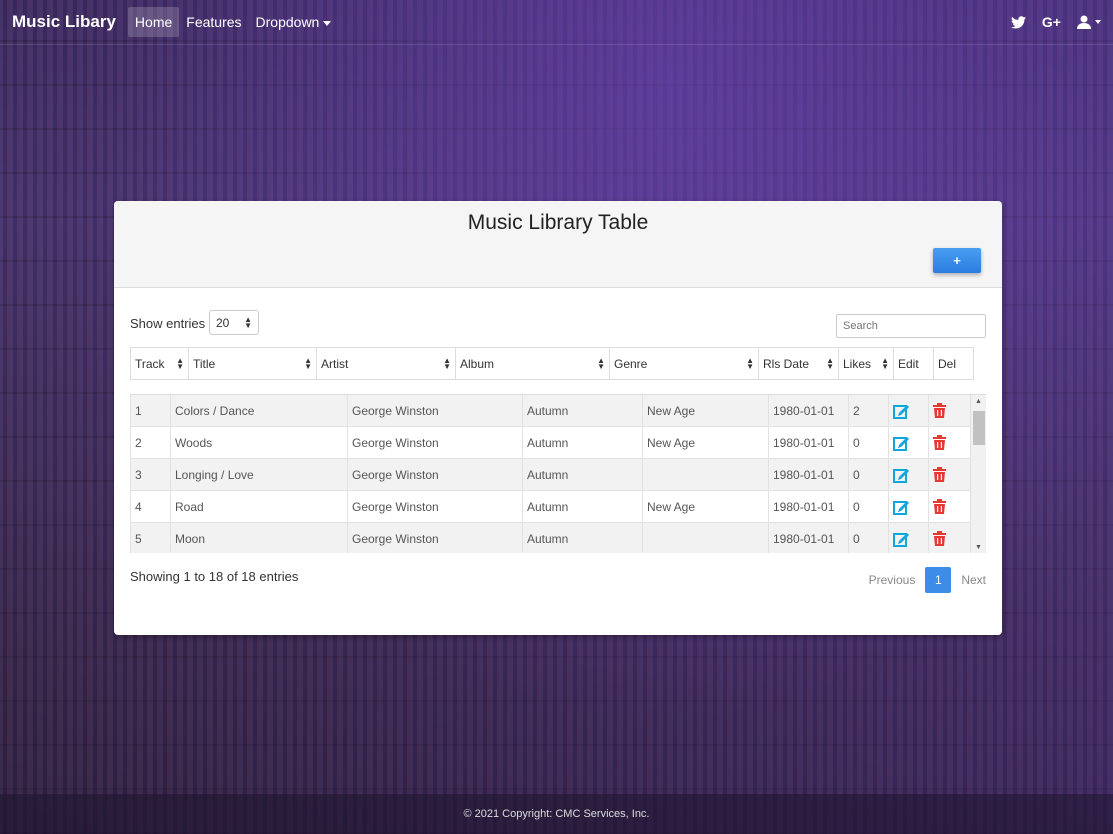  What do you see at coordinates (683, 363) in the screenshot?
I see `column-header-genre: Genre ▲ ▼` at bounding box center [683, 363].